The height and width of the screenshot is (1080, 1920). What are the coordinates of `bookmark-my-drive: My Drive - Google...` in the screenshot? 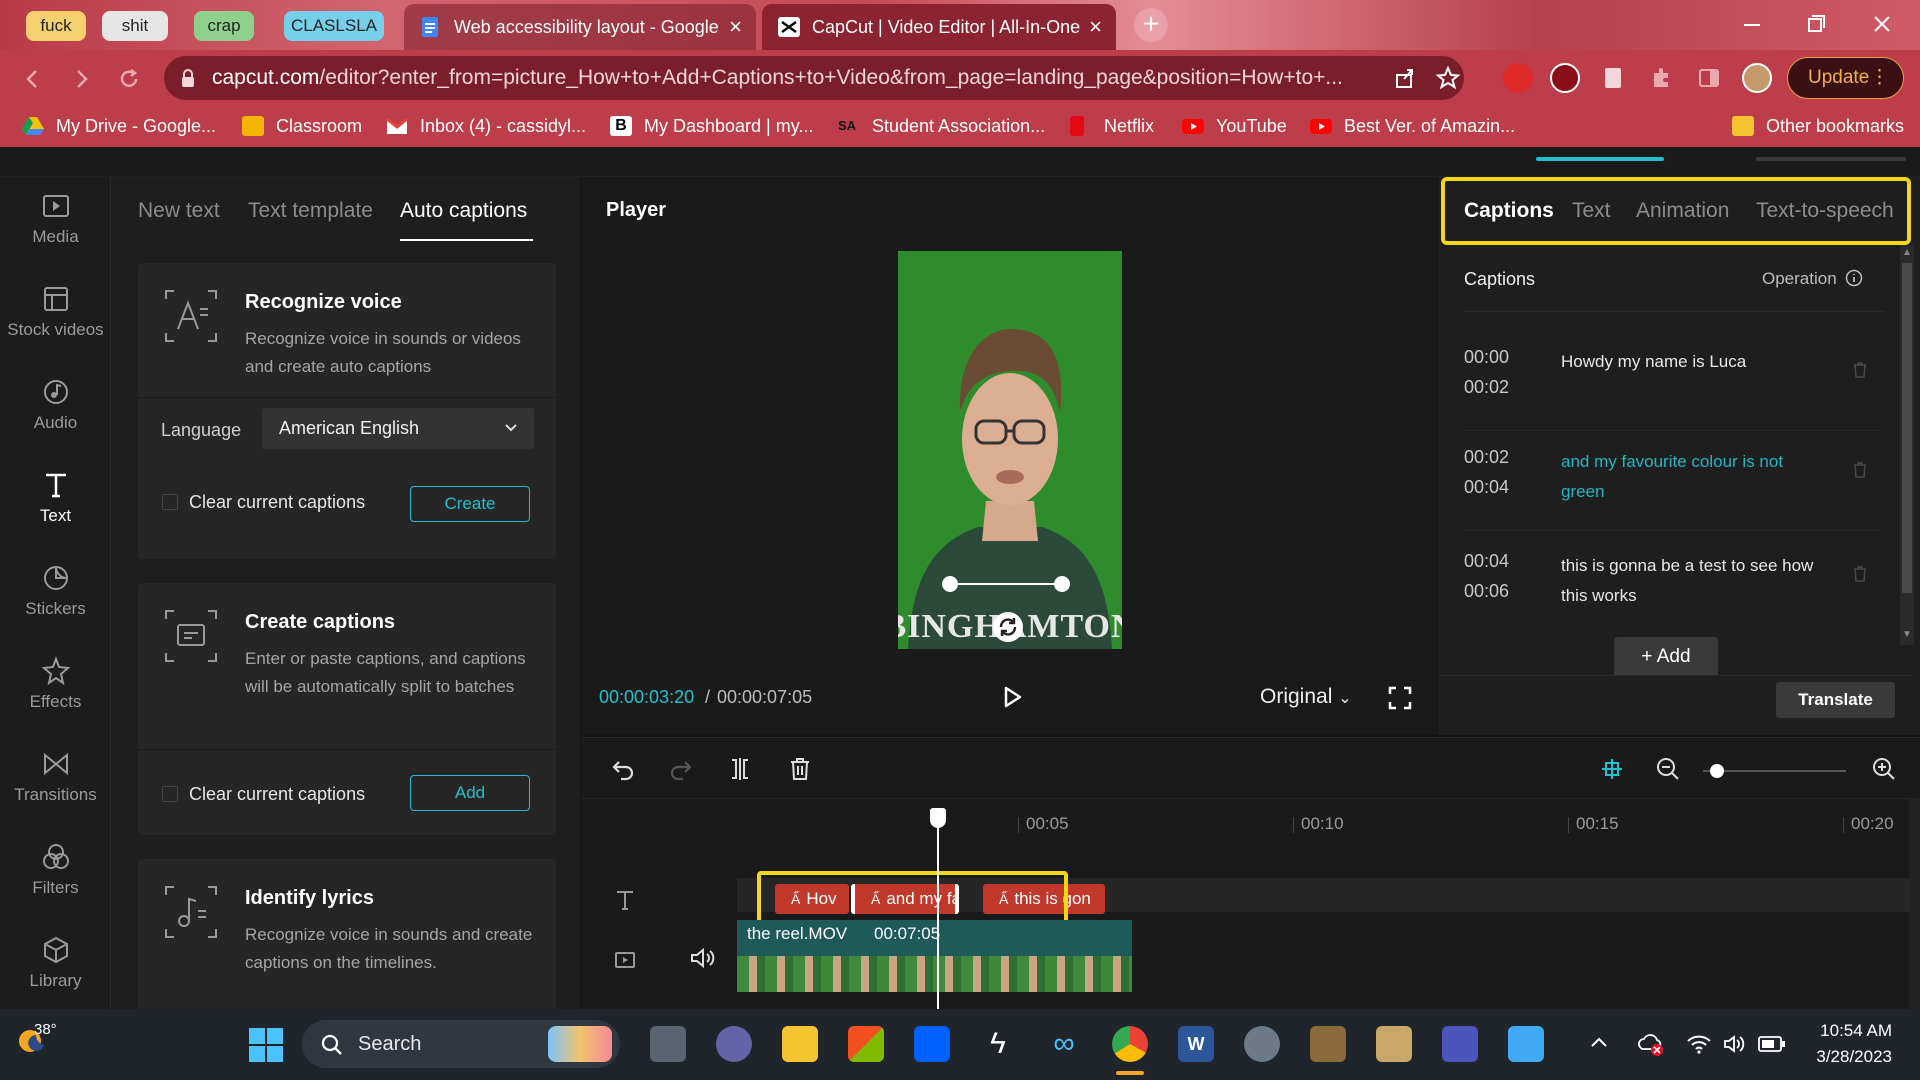 It's located at (119, 126).